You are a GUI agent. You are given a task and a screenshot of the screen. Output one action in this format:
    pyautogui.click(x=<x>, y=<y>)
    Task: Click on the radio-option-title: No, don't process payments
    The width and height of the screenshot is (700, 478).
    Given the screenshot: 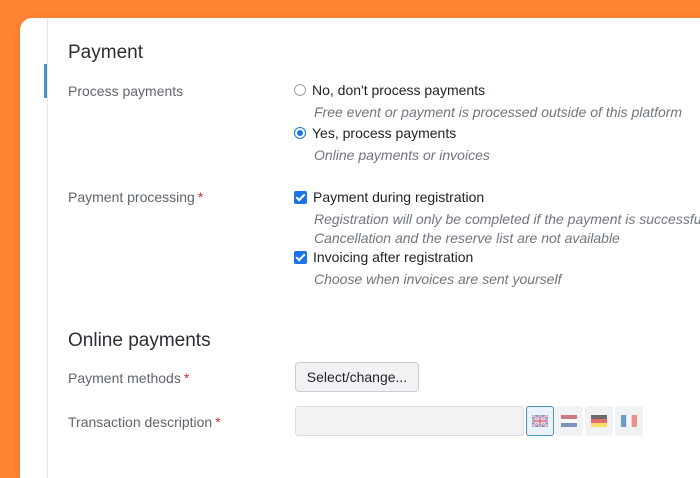 What is the action you would take?
    pyautogui.click(x=399, y=90)
    